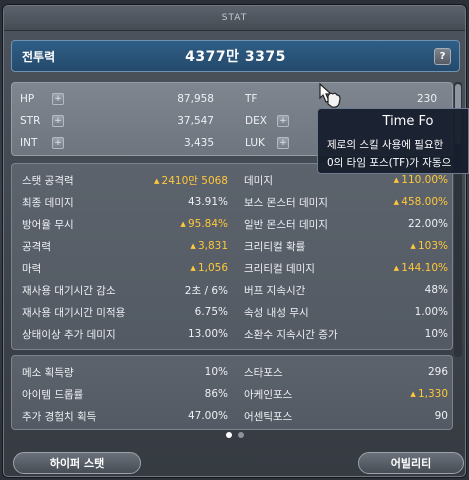  What do you see at coordinates (421, 268) in the screenshot?
I see `stat-value: 144.10%` at bounding box center [421, 268].